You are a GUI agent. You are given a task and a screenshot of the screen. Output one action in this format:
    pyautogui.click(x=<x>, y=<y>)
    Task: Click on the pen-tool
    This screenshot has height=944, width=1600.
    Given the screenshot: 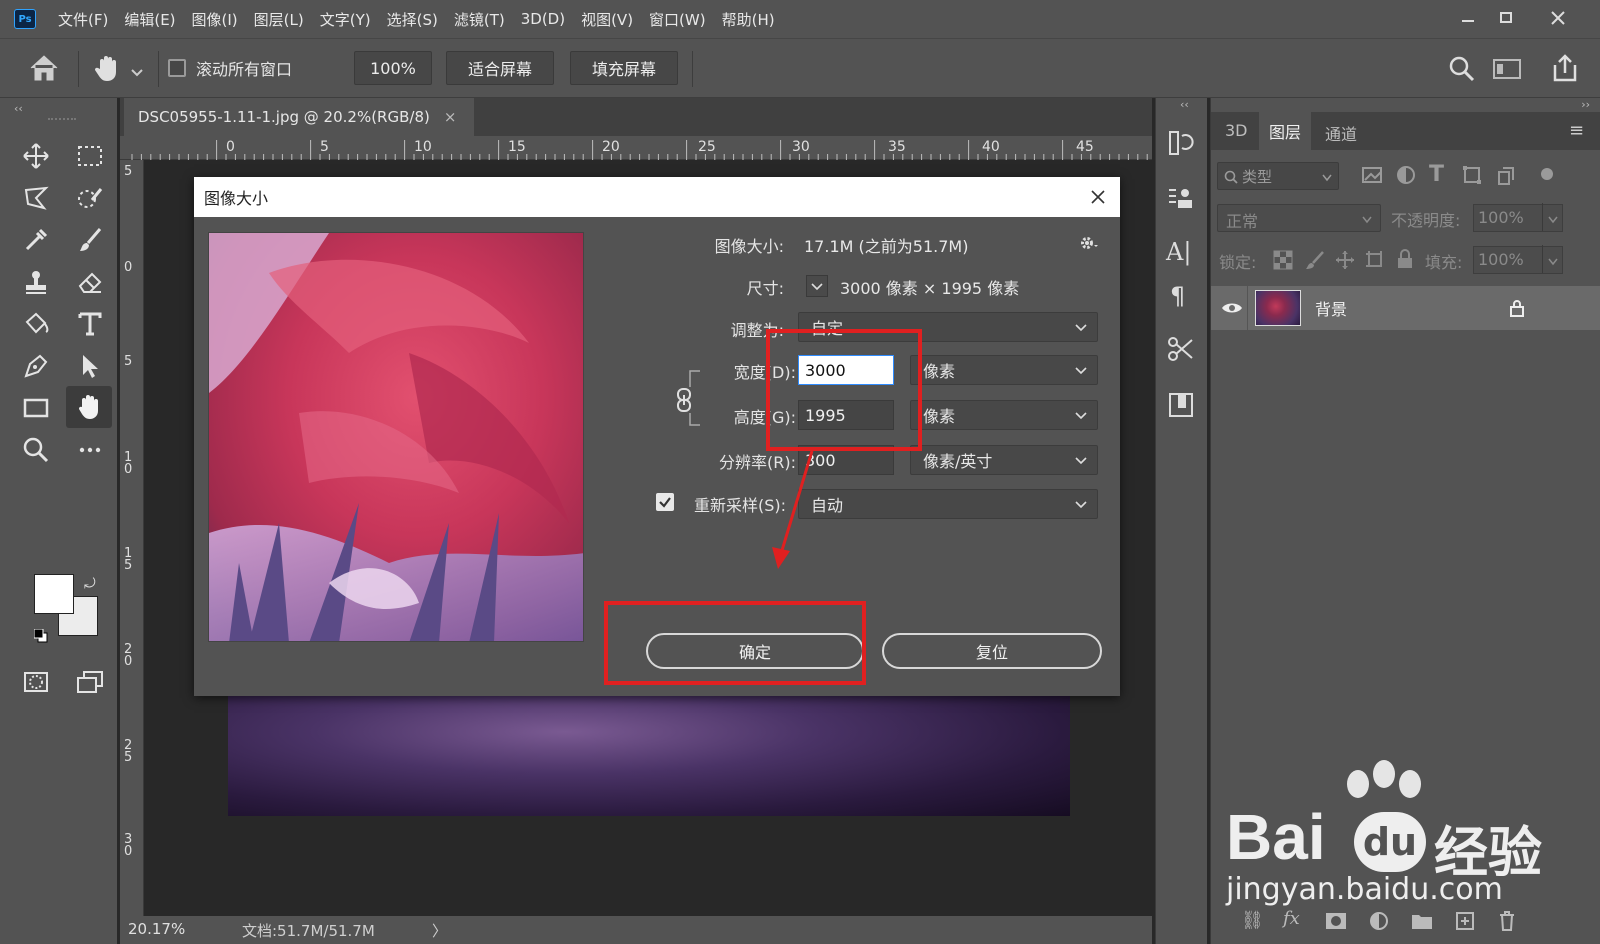 What is the action you would take?
    pyautogui.click(x=36, y=366)
    